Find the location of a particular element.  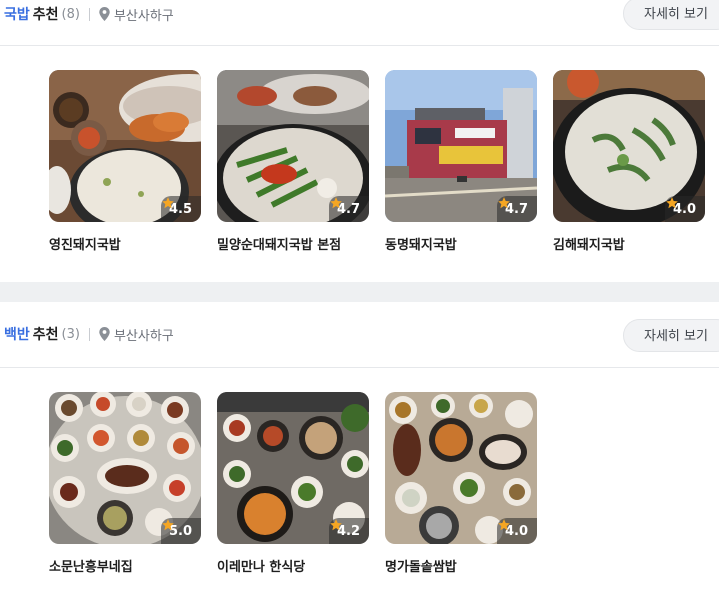

restaurant-card: 4.0 명가돌솥쌈밥 is located at coordinates (461, 483).